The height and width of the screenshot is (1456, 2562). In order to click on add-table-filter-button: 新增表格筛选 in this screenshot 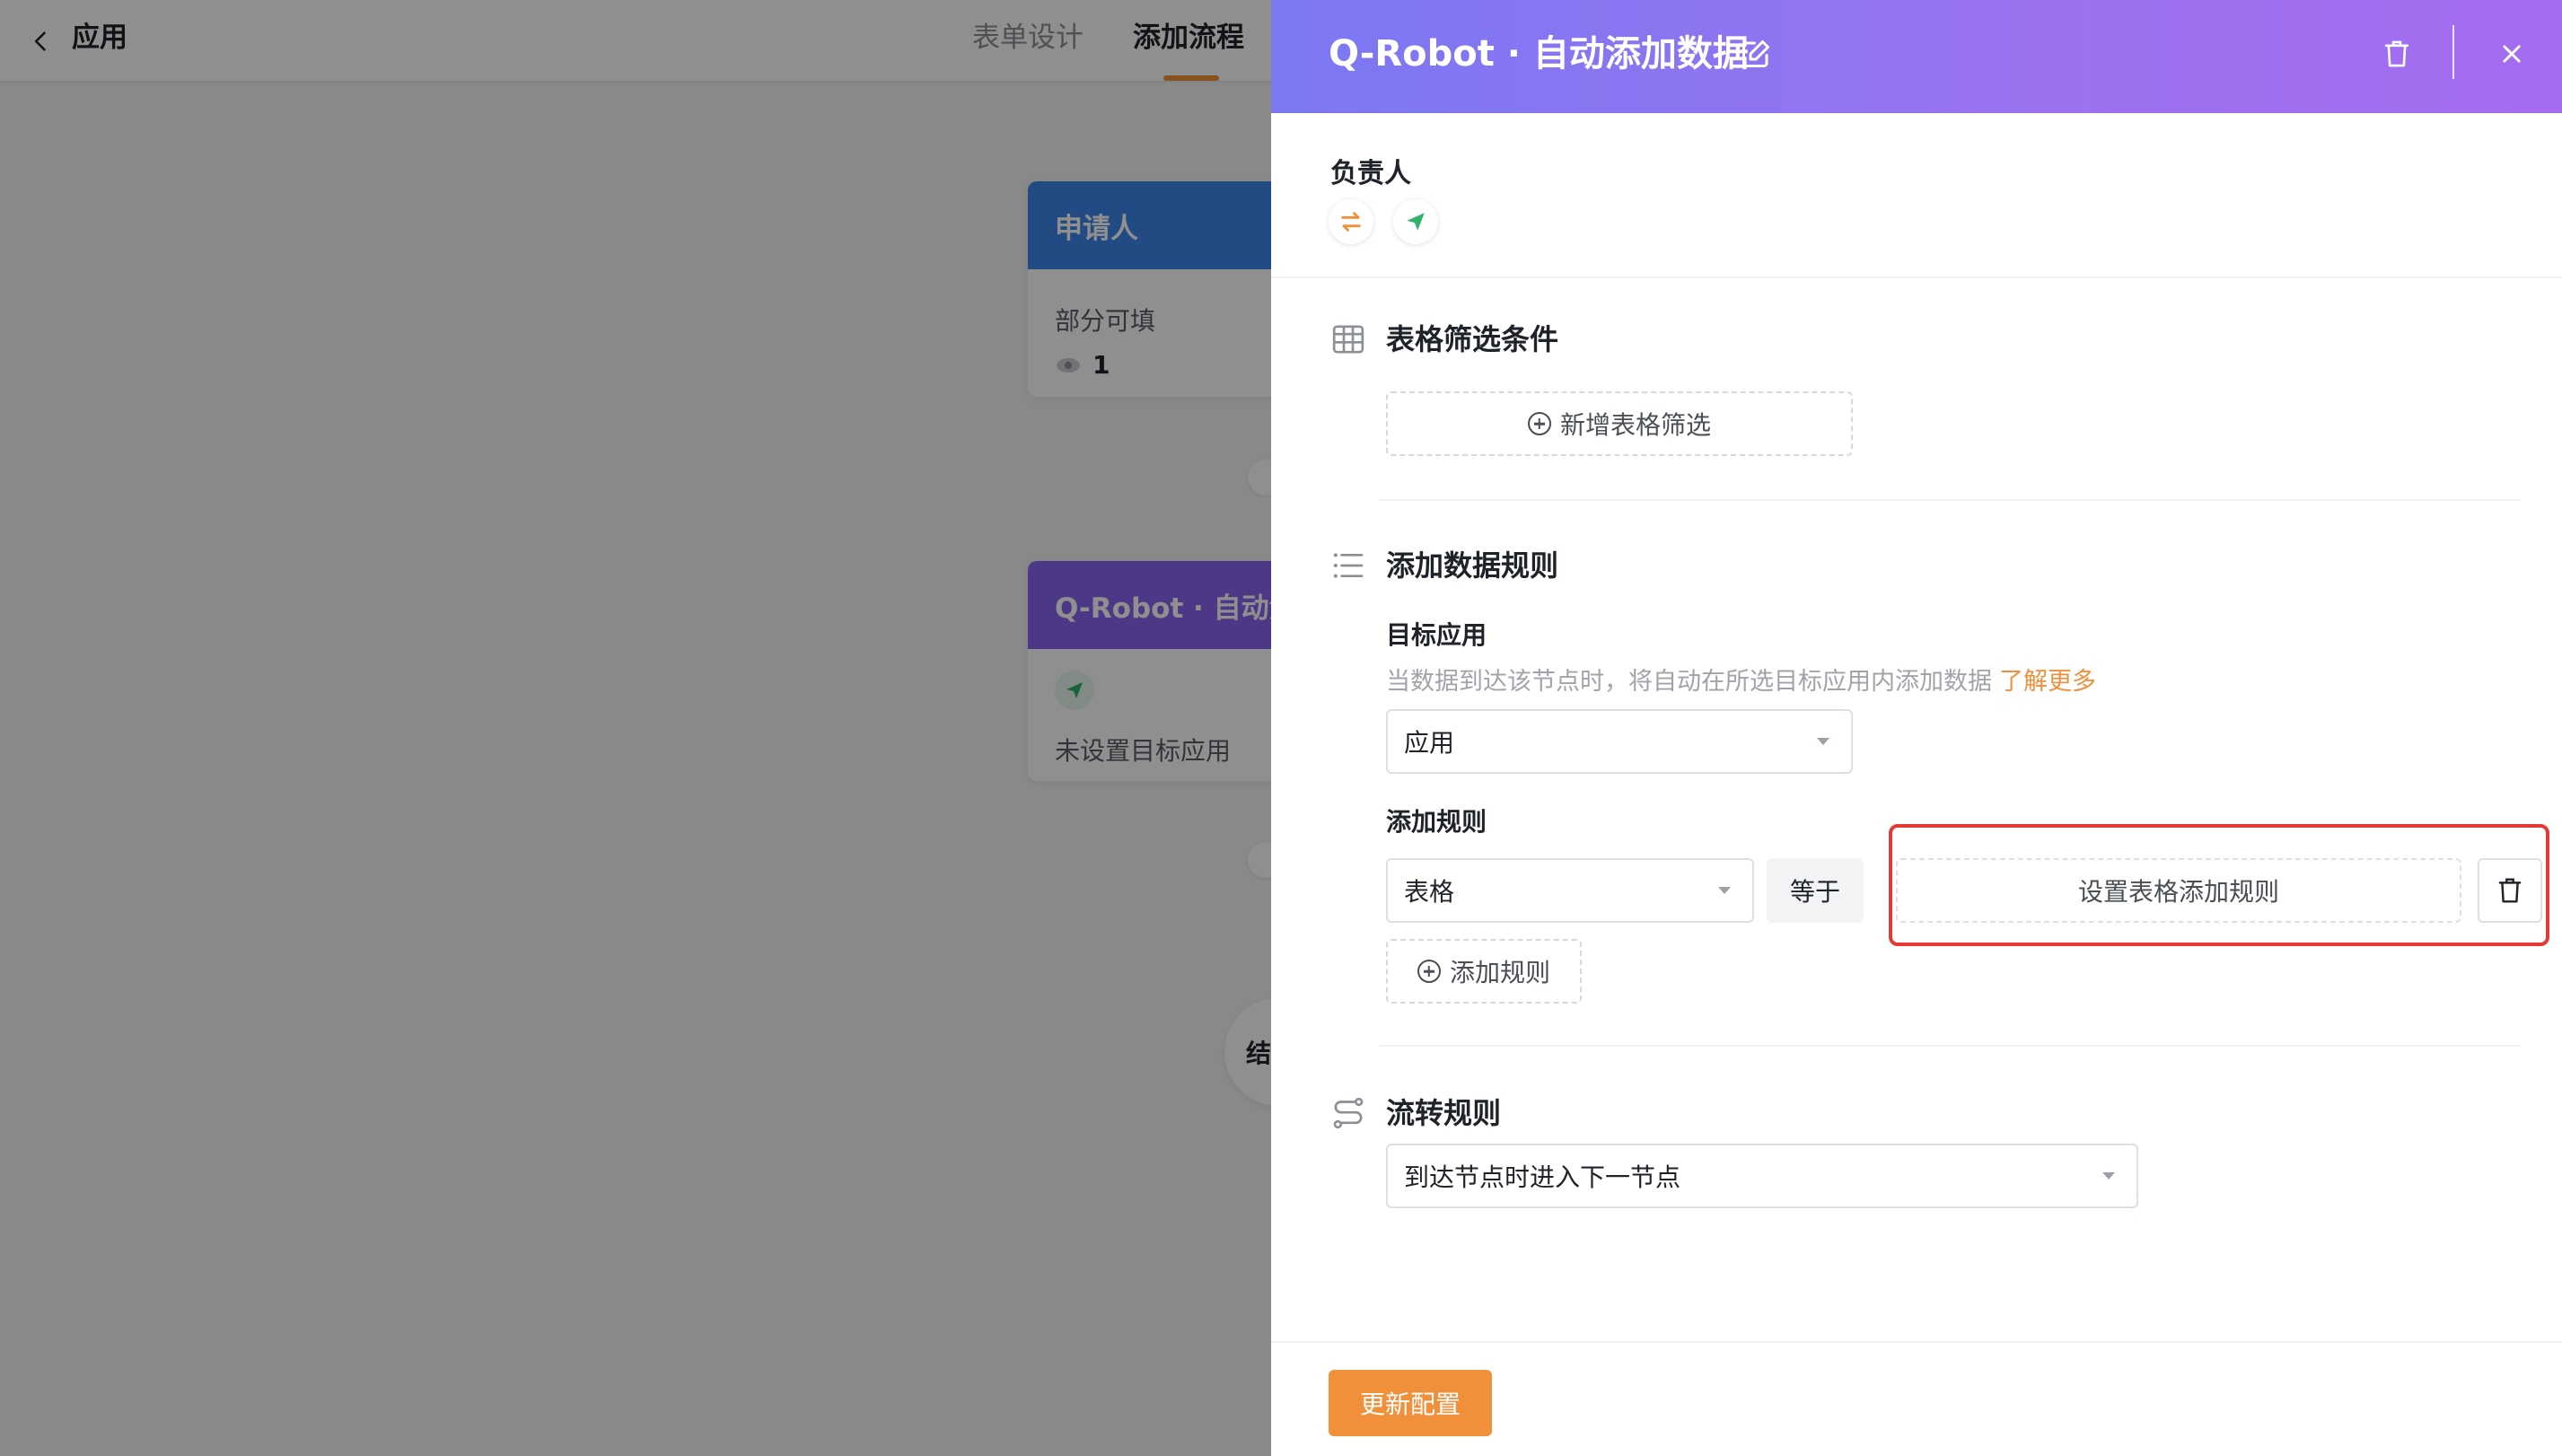, I will do `click(1619, 423)`.